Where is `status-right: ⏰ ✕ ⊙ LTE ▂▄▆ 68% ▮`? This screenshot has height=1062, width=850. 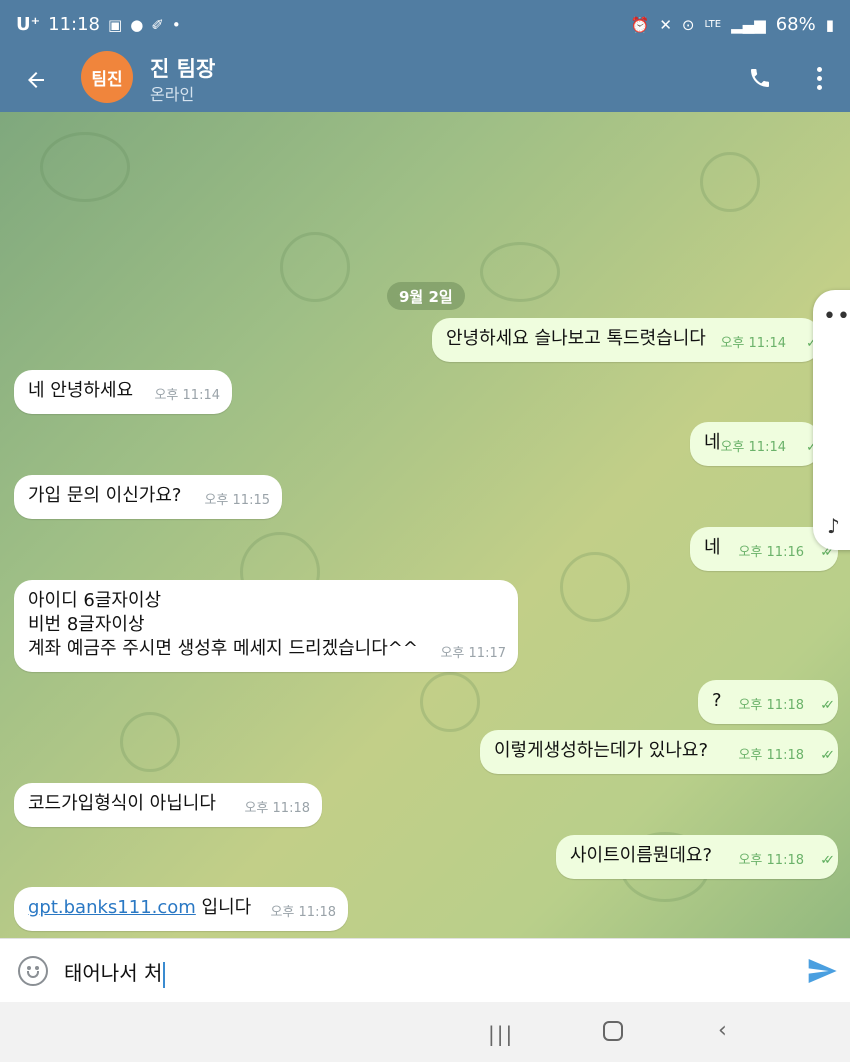
status-right: ⏰ ✕ ⊙ LTE ▂▄▆ 68% ▮ is located at coordinates (732, 24).